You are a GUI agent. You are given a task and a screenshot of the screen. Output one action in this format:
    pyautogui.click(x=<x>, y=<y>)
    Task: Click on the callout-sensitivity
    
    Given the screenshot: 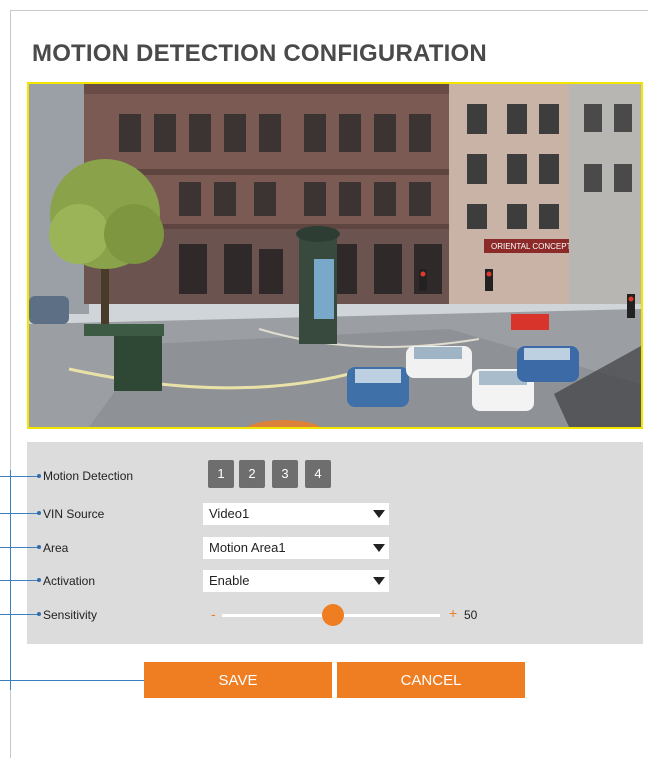 What is the action you would take?
    pyautogui.click(x=19, y=614)
    